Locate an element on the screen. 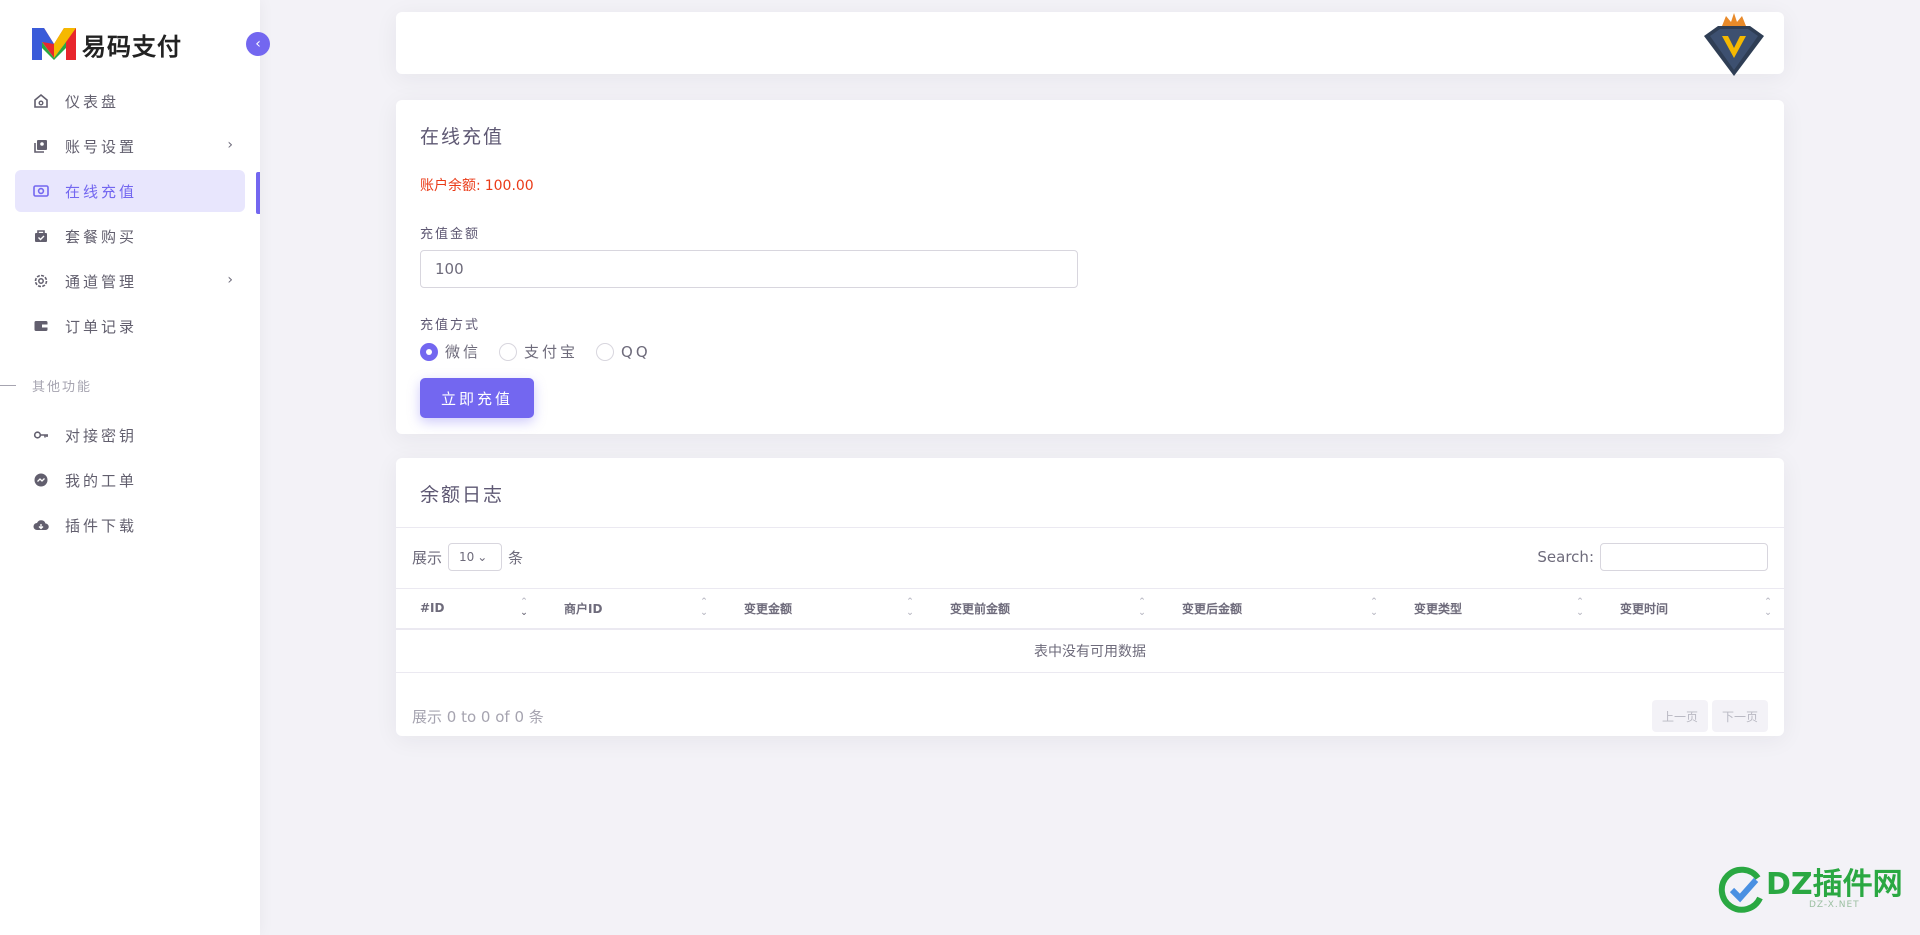  sidebar-item-label: 套餐购买 is located at coordinates (101, 236).